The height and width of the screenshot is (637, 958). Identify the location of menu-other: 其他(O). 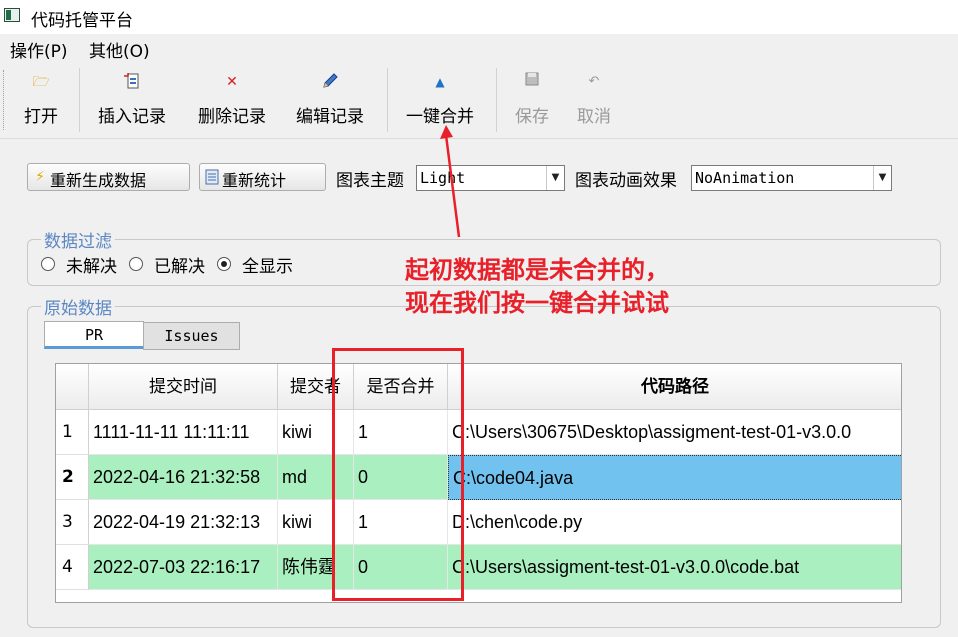
(119, 49).